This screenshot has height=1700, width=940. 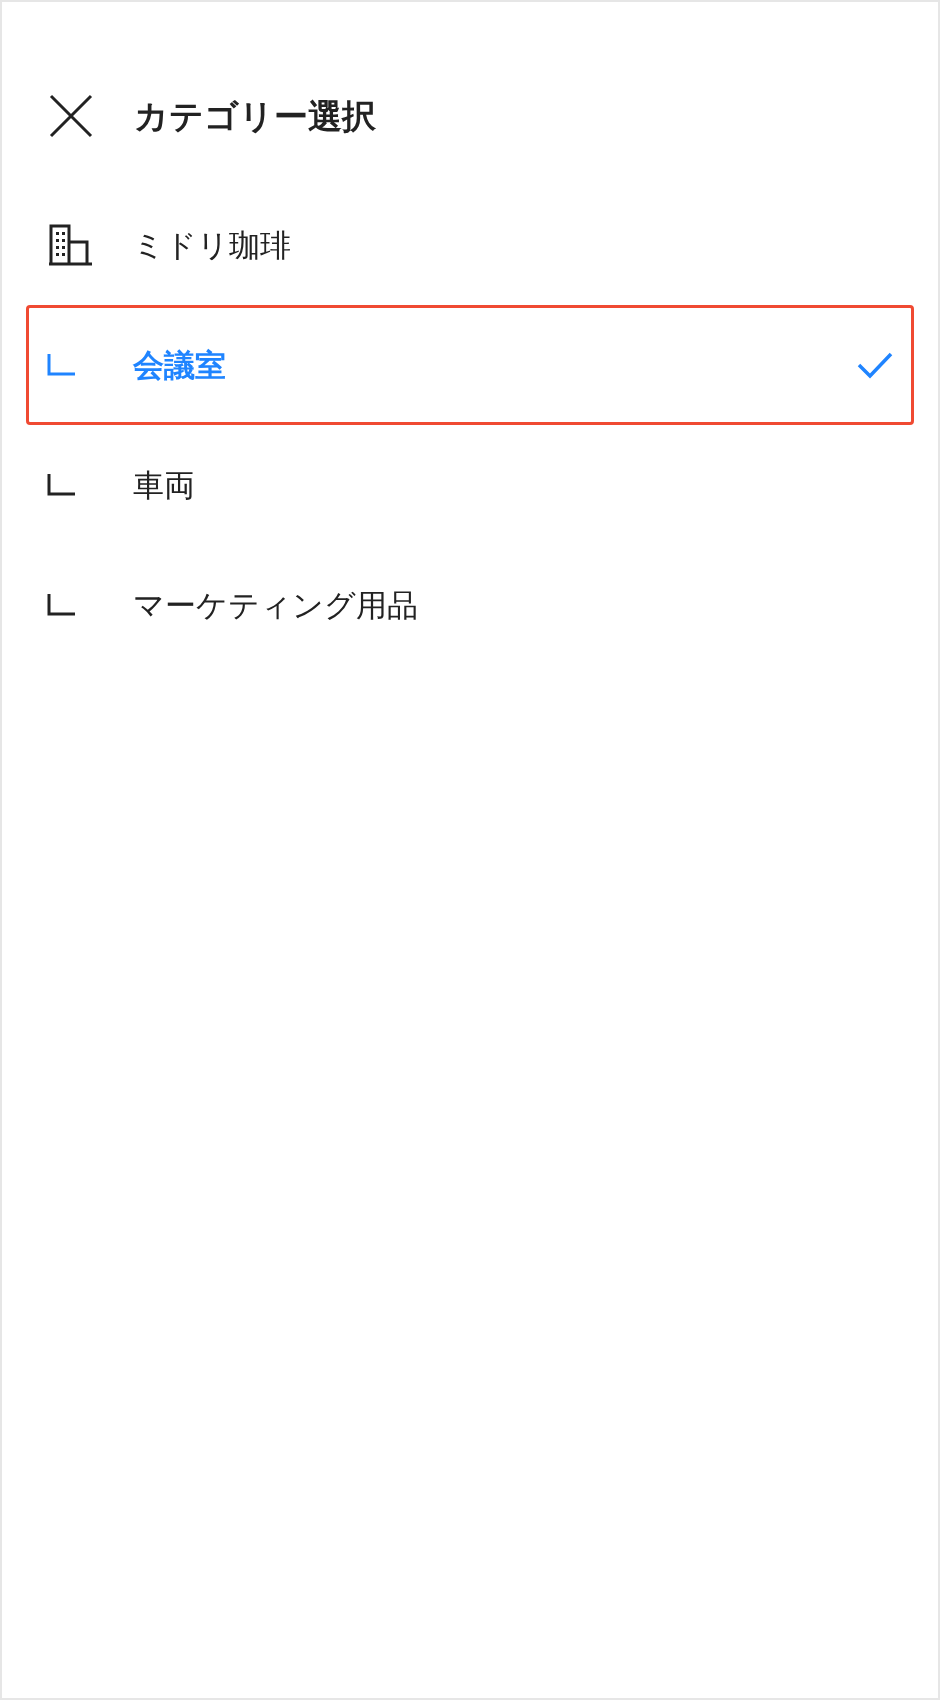 What do you see at coordinates (470, 365) in the screenshot?
I see `category-item: 会議室` at bounding box center [470, 365].